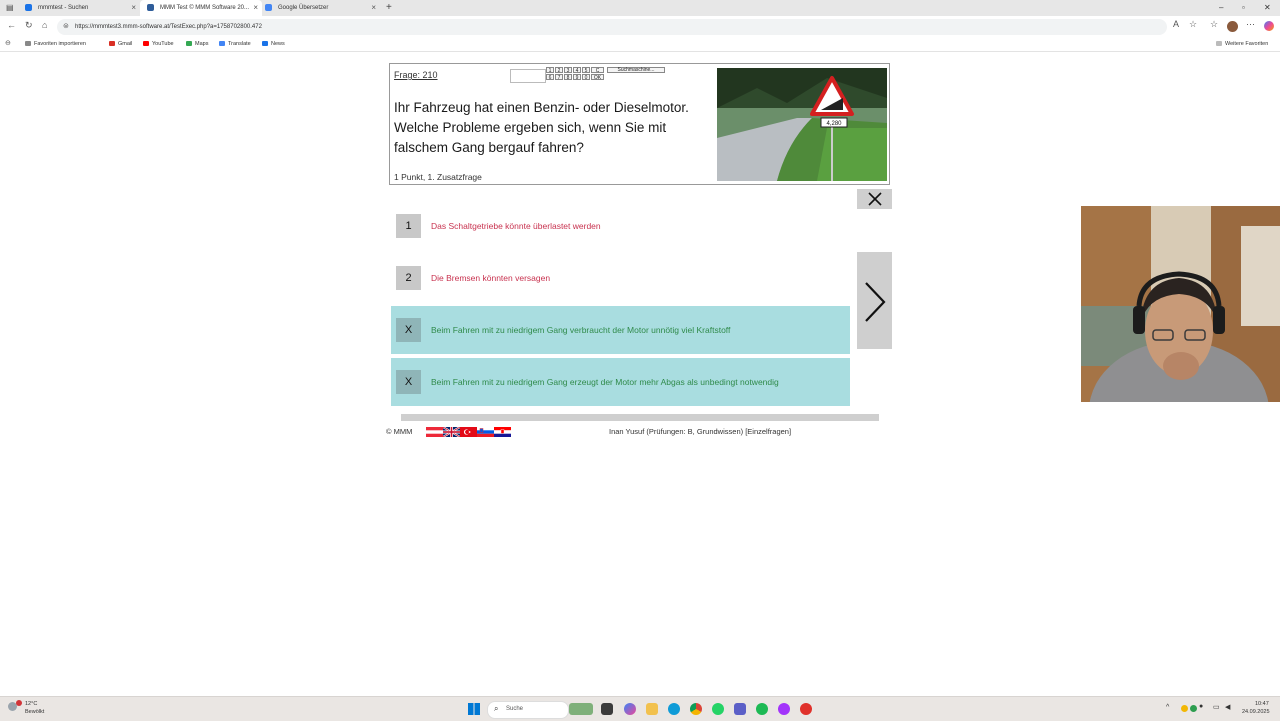 The height and width of the screenshot is (721, 1280). What do you see at coordinates (630, 709) in the screenshot?
I see `copilot-taskbar-icon` at bounding box center [630, 709].